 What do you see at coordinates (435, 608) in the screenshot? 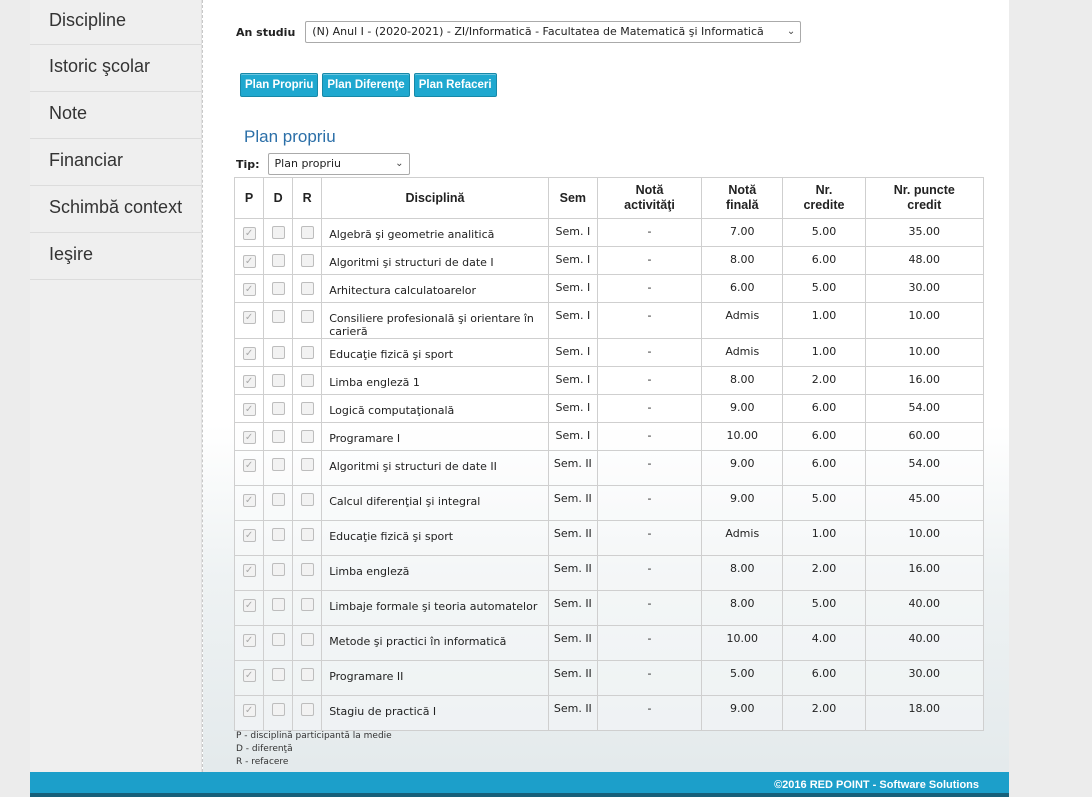
I see `disciplina-cell: Limbaje formale şi teoria automatelor` at bounding box center [435, 608].